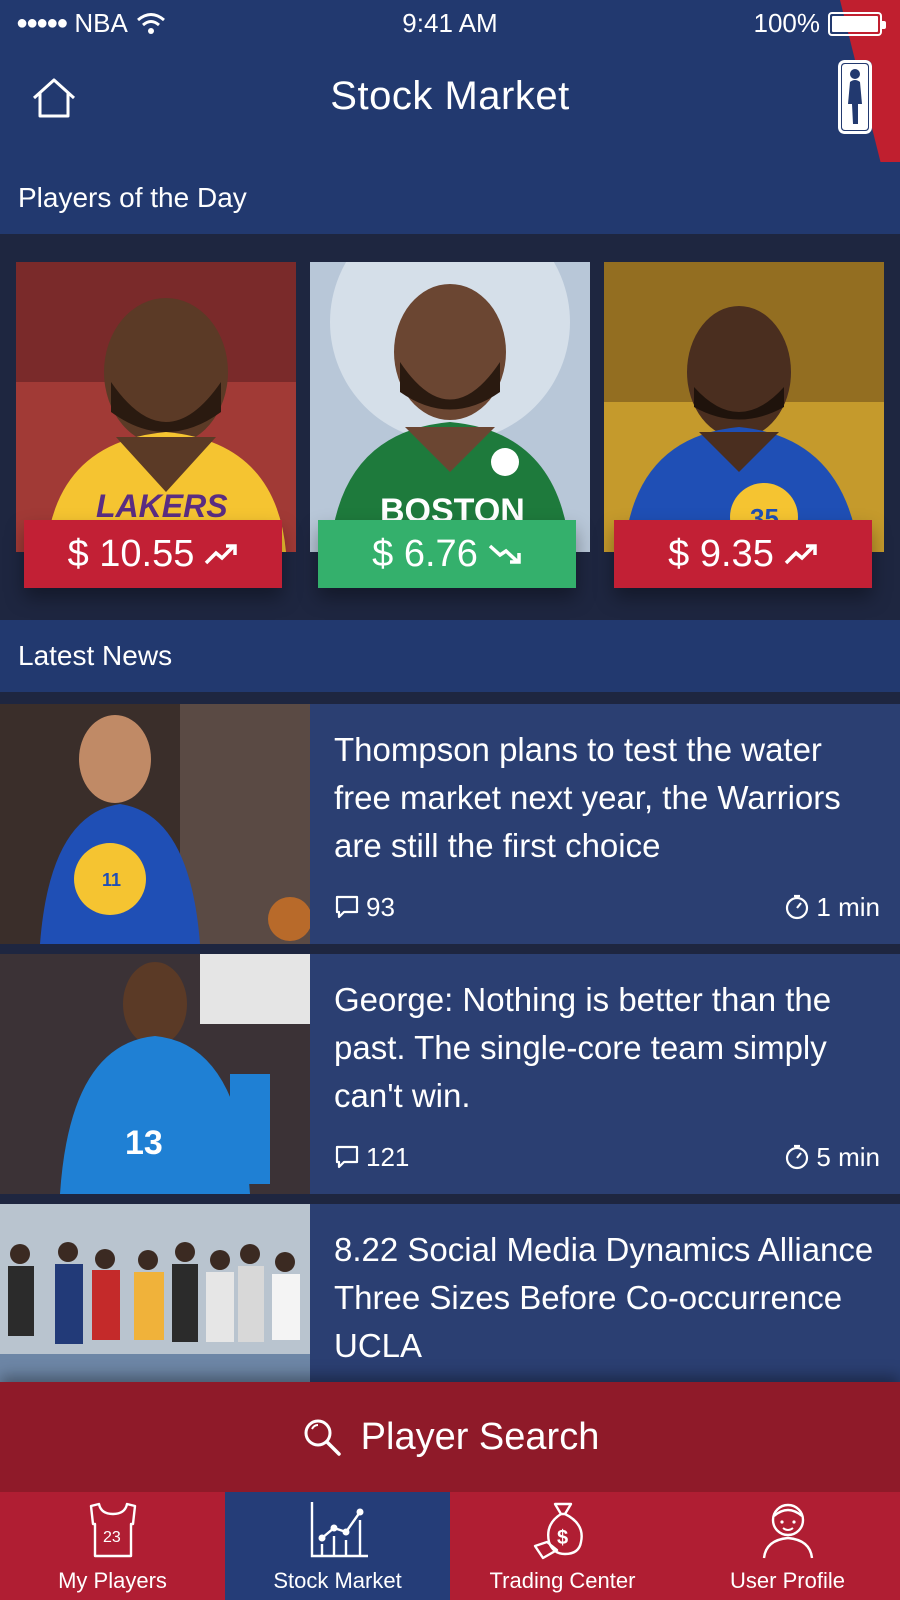 The image size is (900, 1600). What do you see at coordinates (337, 1580) in the screenshot?
I see `tab-label: Stock Market` at bounding box center [337, 1580].